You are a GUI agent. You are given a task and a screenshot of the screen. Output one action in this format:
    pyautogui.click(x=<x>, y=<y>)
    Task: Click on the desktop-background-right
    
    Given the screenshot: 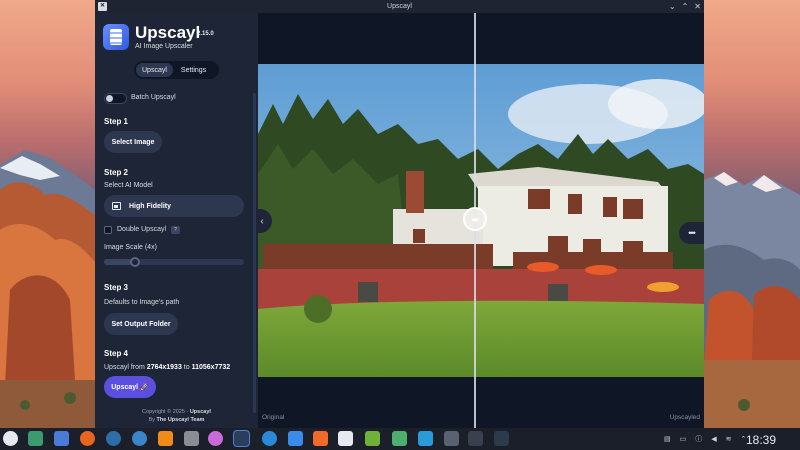 What is the action you would take?
    pyautogui.click(x=752, y=214)
    